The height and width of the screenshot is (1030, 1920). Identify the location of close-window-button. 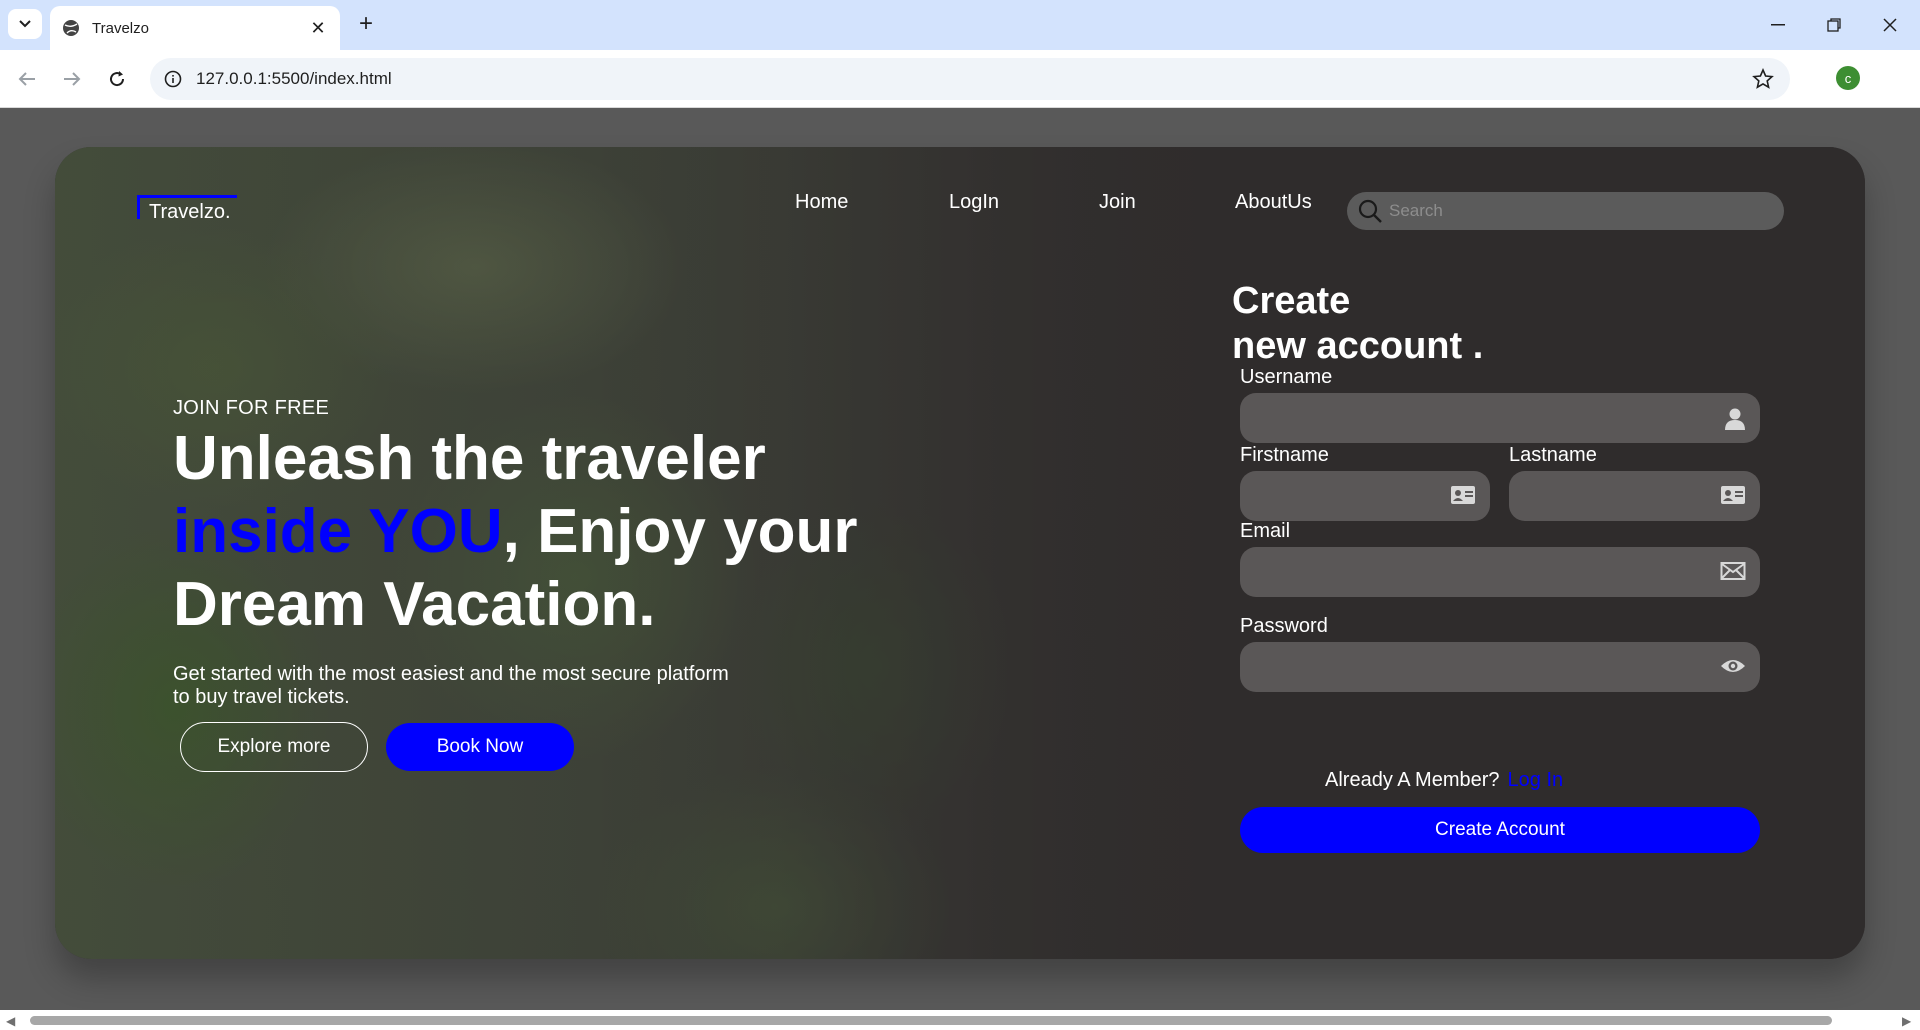
(1890, 25).